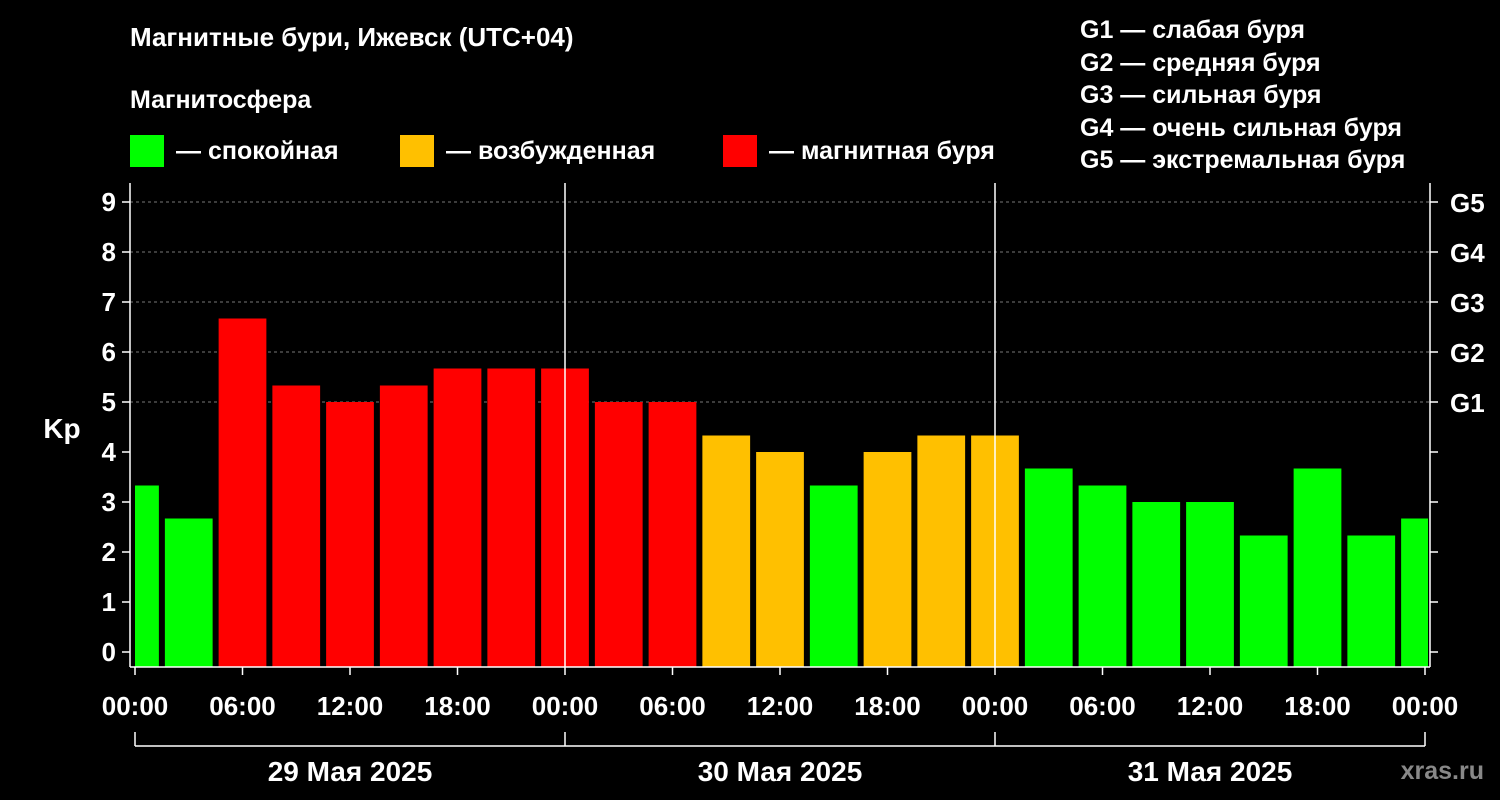 The width and height of the screenshot is (1500, 800). What do you see at coordinates (780, 771) in the screenshot?
I see `day-label-1: 30 Мая 2025` at bounding box center [780, 771].